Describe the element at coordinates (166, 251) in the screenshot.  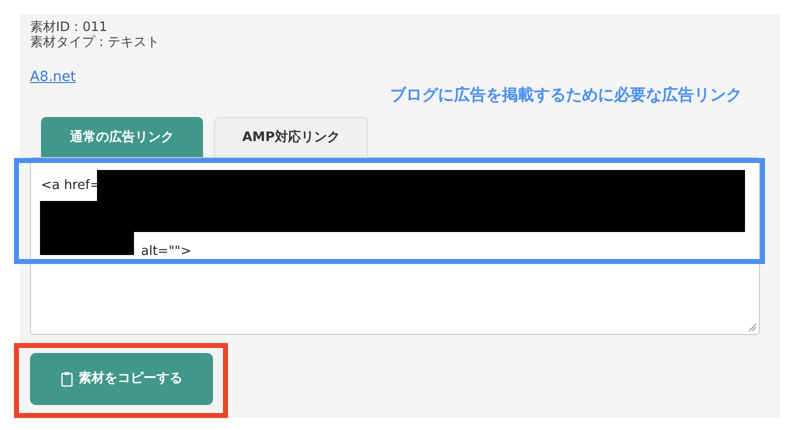
I see `code-text: alt="">` at that location.